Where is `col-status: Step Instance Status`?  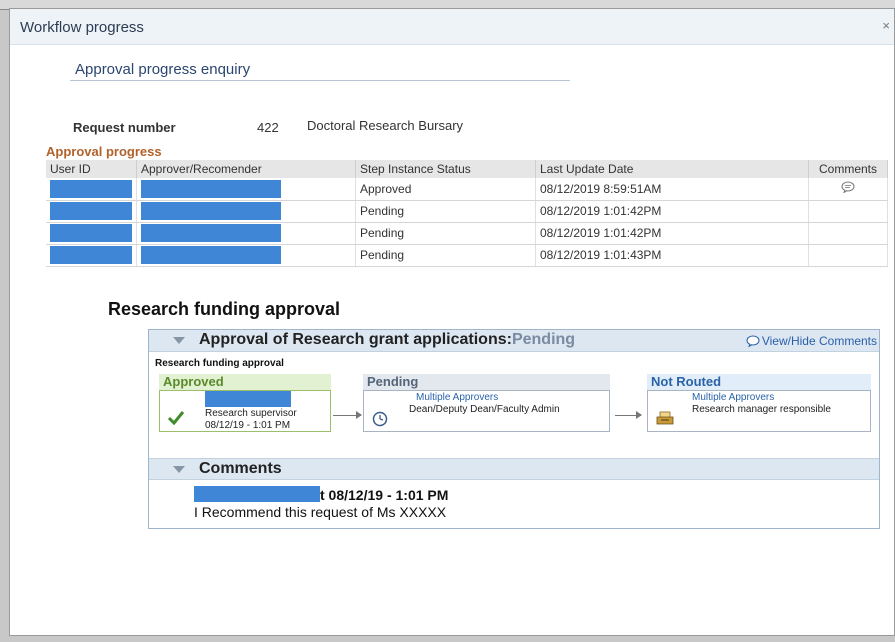
col-status: Step Instance Status is located at coordinates (445, 169).